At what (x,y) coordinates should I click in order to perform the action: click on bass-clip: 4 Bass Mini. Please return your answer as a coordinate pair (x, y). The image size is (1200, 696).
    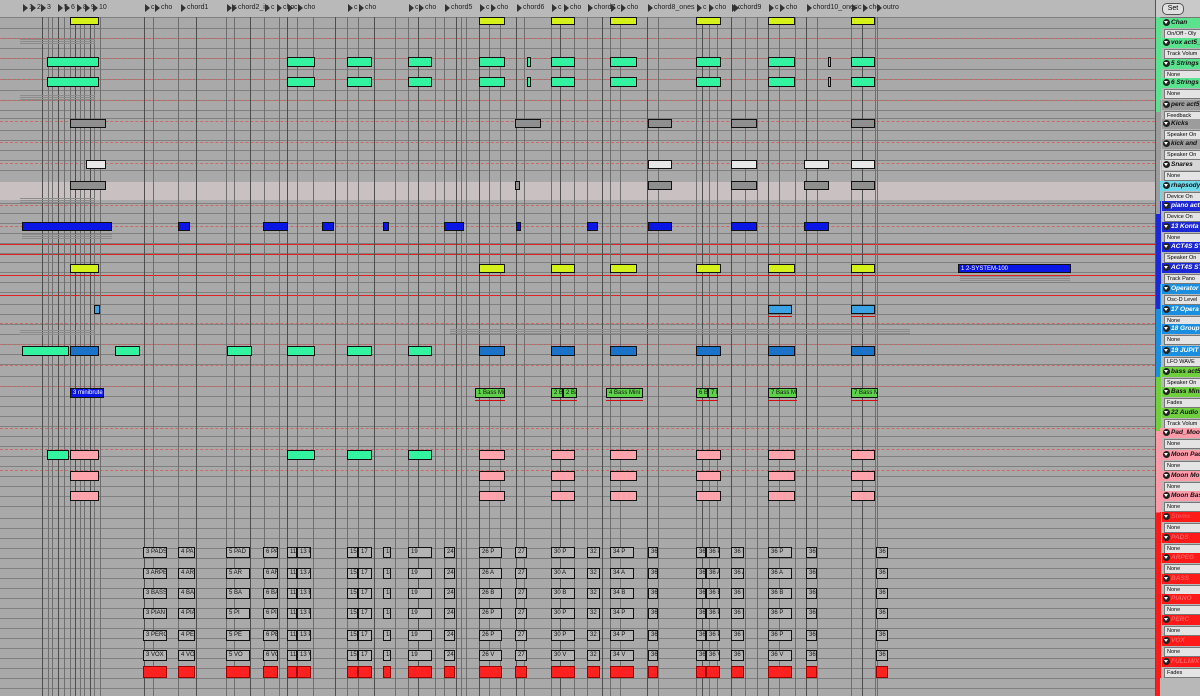
    Looking at the image, I should click on (624, 393).